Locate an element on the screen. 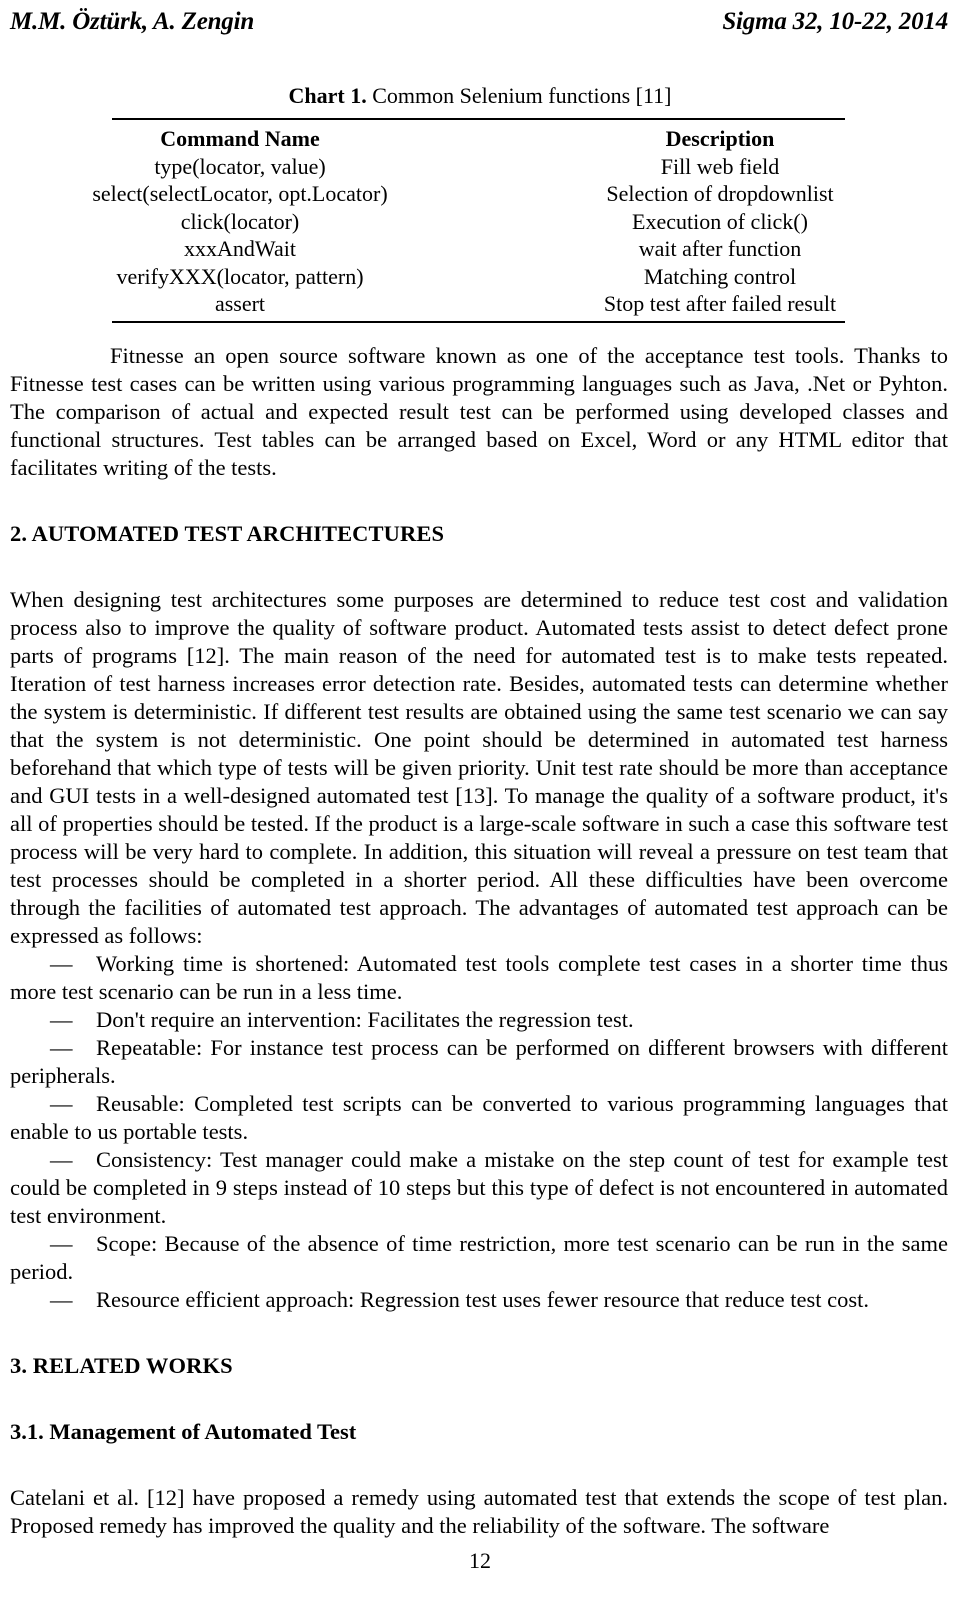 The height and width of the screenshot is (1600, 960). chart-1-caption-text: Common Selenium functions [11] is located at coordinates (519, 95).